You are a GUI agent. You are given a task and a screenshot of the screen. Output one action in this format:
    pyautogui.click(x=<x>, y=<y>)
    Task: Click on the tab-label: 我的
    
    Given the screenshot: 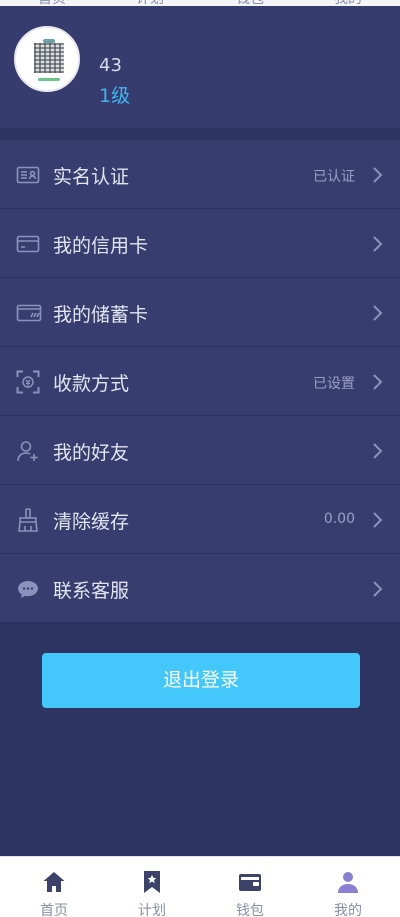 What is the action you would take?
    pyautogui.click(x=348, y=910)
    